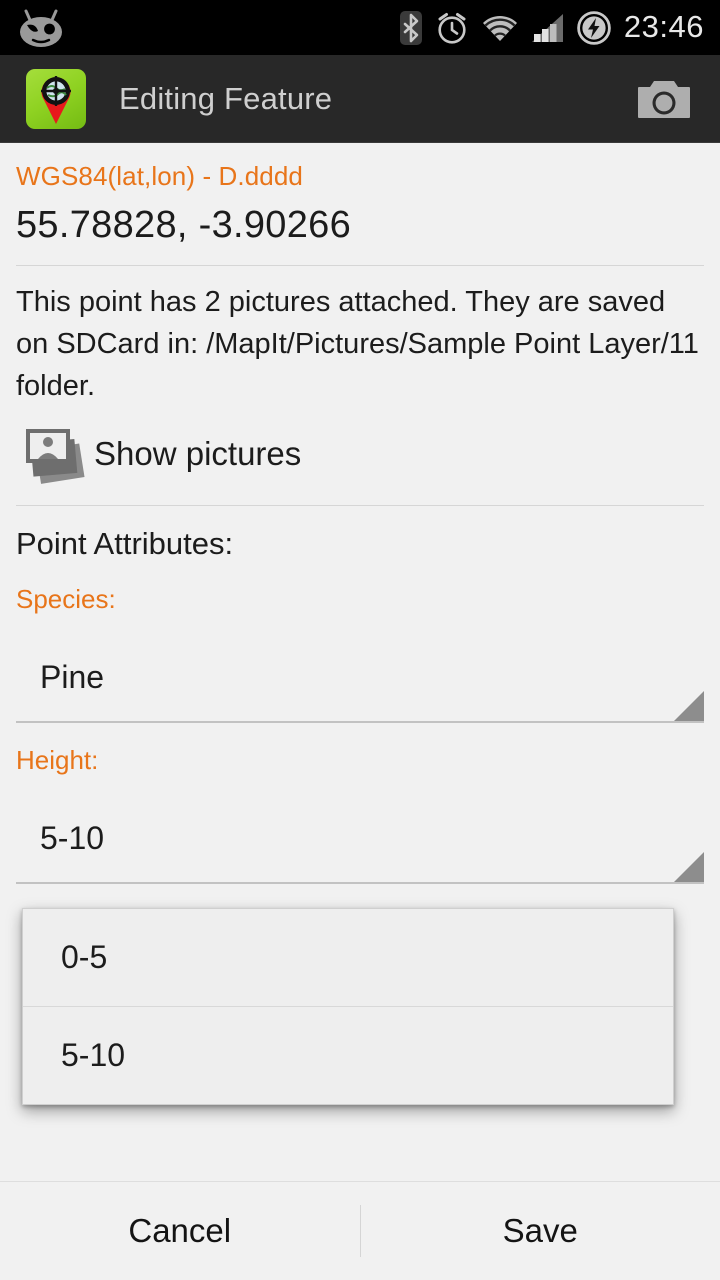  Describe the element at coordinates (159, 176) in the screenshot. I see `crs-label: WGS84(lat,lon) - D.dddd` at that location.